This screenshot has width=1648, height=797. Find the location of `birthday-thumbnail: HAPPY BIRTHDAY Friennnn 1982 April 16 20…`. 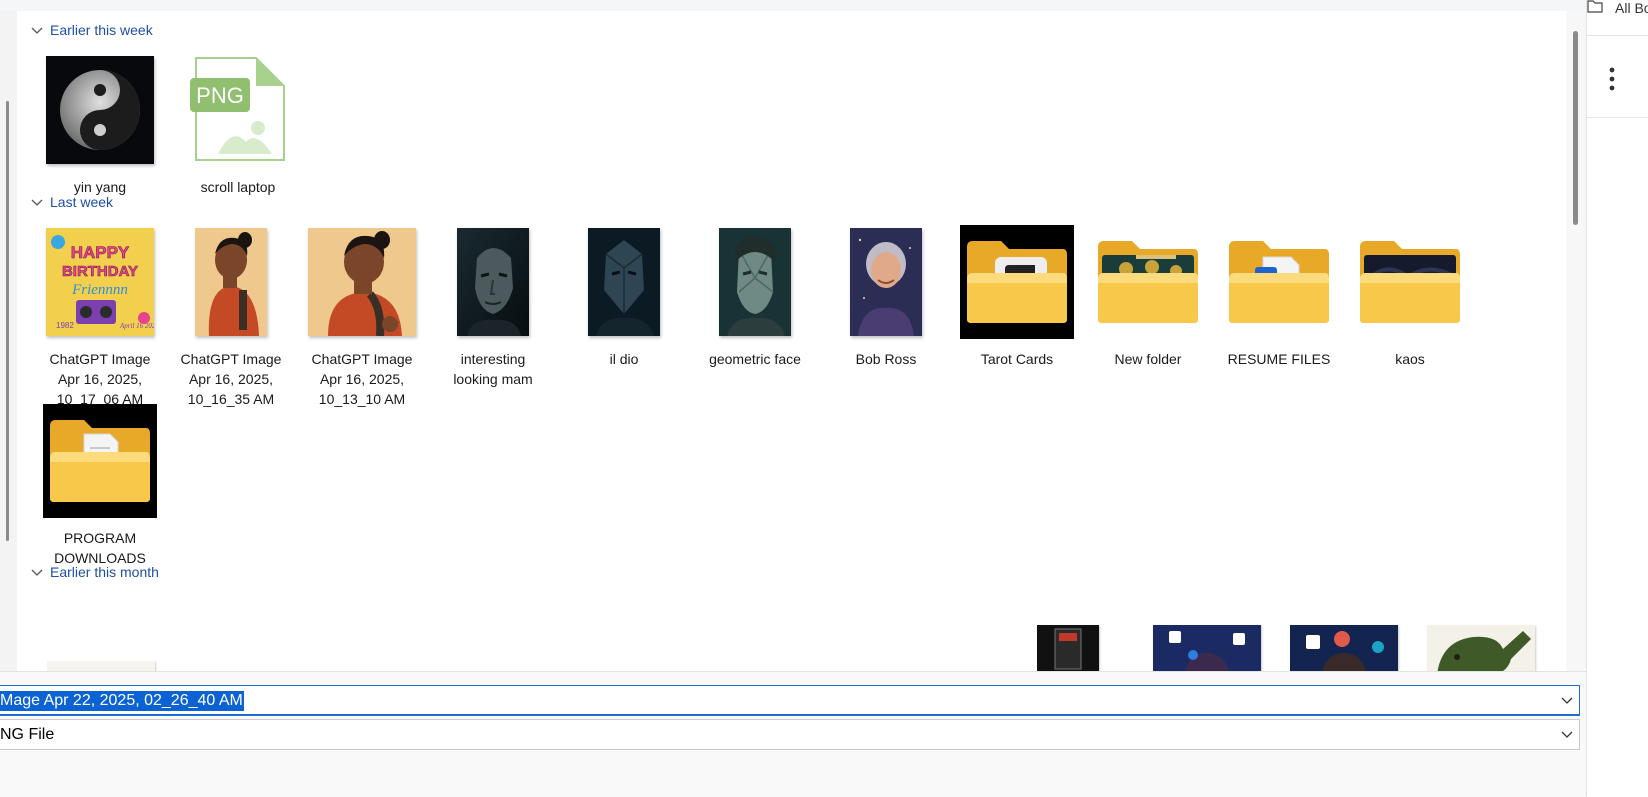

birthday-thumbnail: HAPPY BIRTHDAY Friennnn 1982 April 16 20… is located at coordinates (100, 282).